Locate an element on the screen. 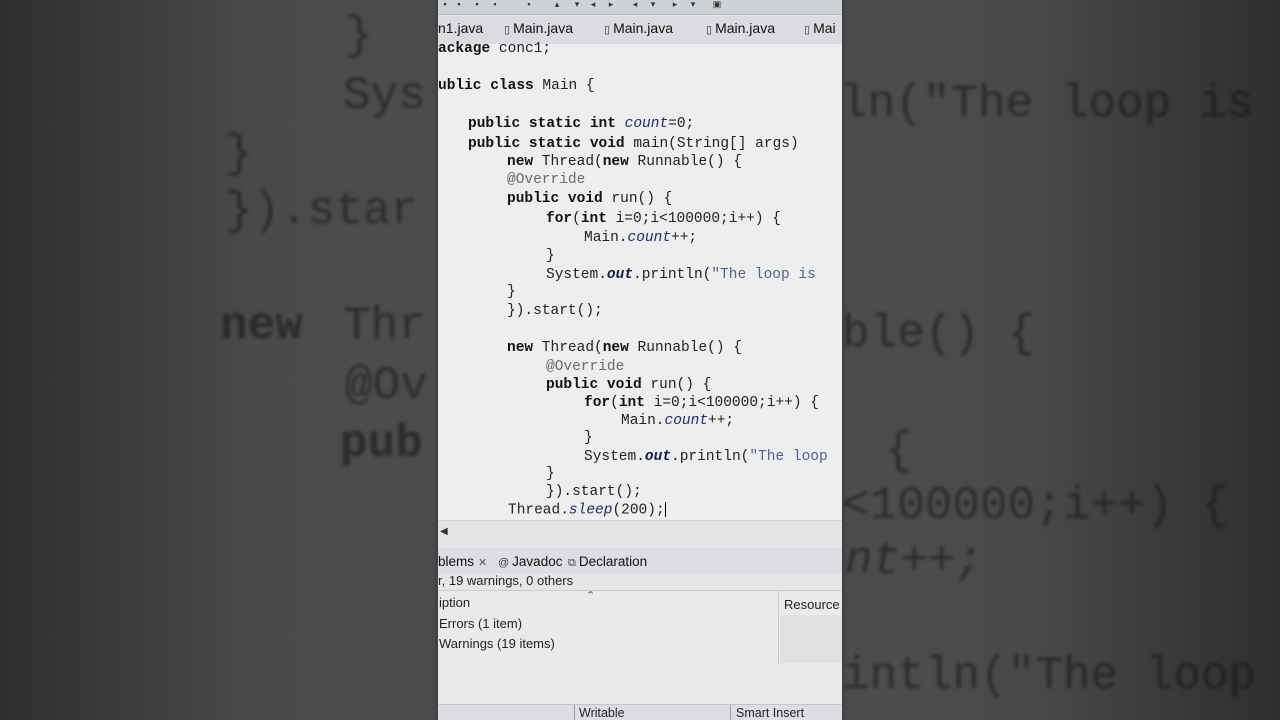 This screenshot has height=720, width=1280. tab-label: blems is located at coordinates (456, 561).